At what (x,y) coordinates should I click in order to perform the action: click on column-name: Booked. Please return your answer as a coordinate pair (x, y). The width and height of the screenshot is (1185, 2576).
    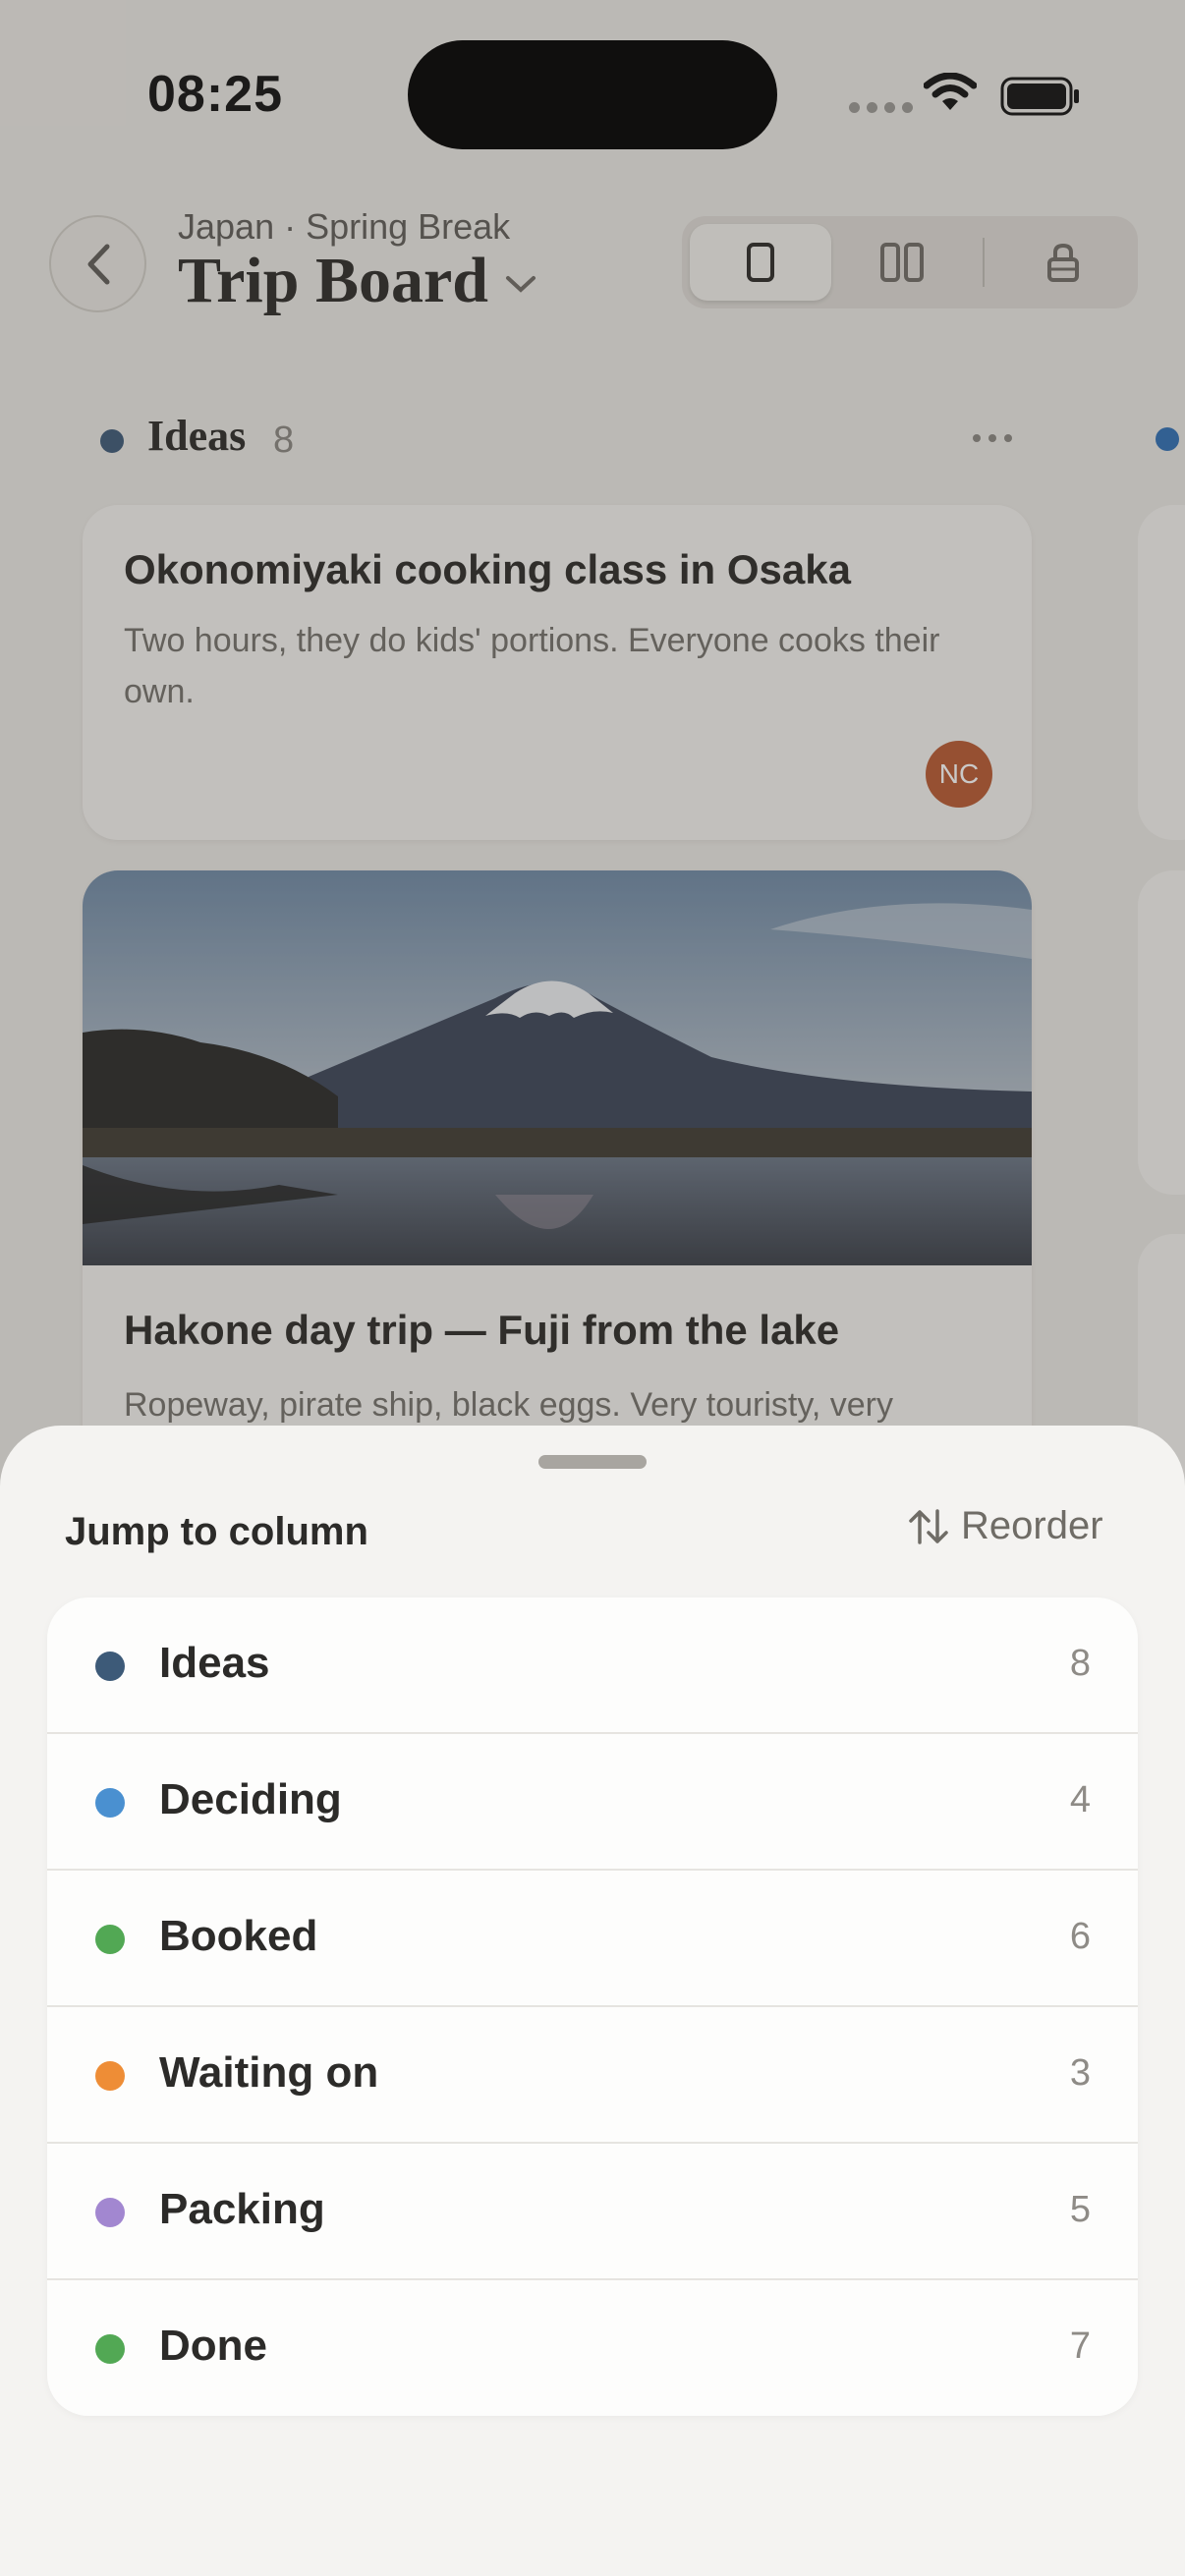
    Looking at the image, I should click on (239, 1936).